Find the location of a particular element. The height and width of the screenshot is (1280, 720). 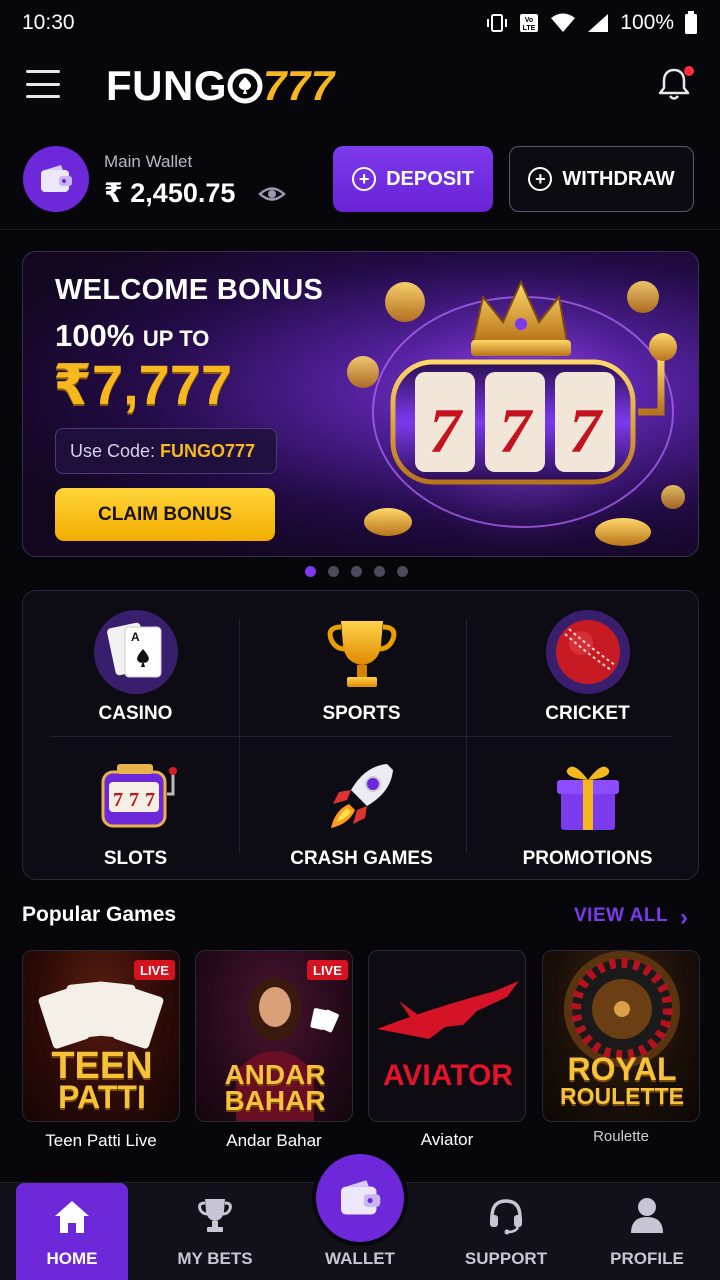

game-logo-line2: ROULETTE is located at coordinates (622, 1096).